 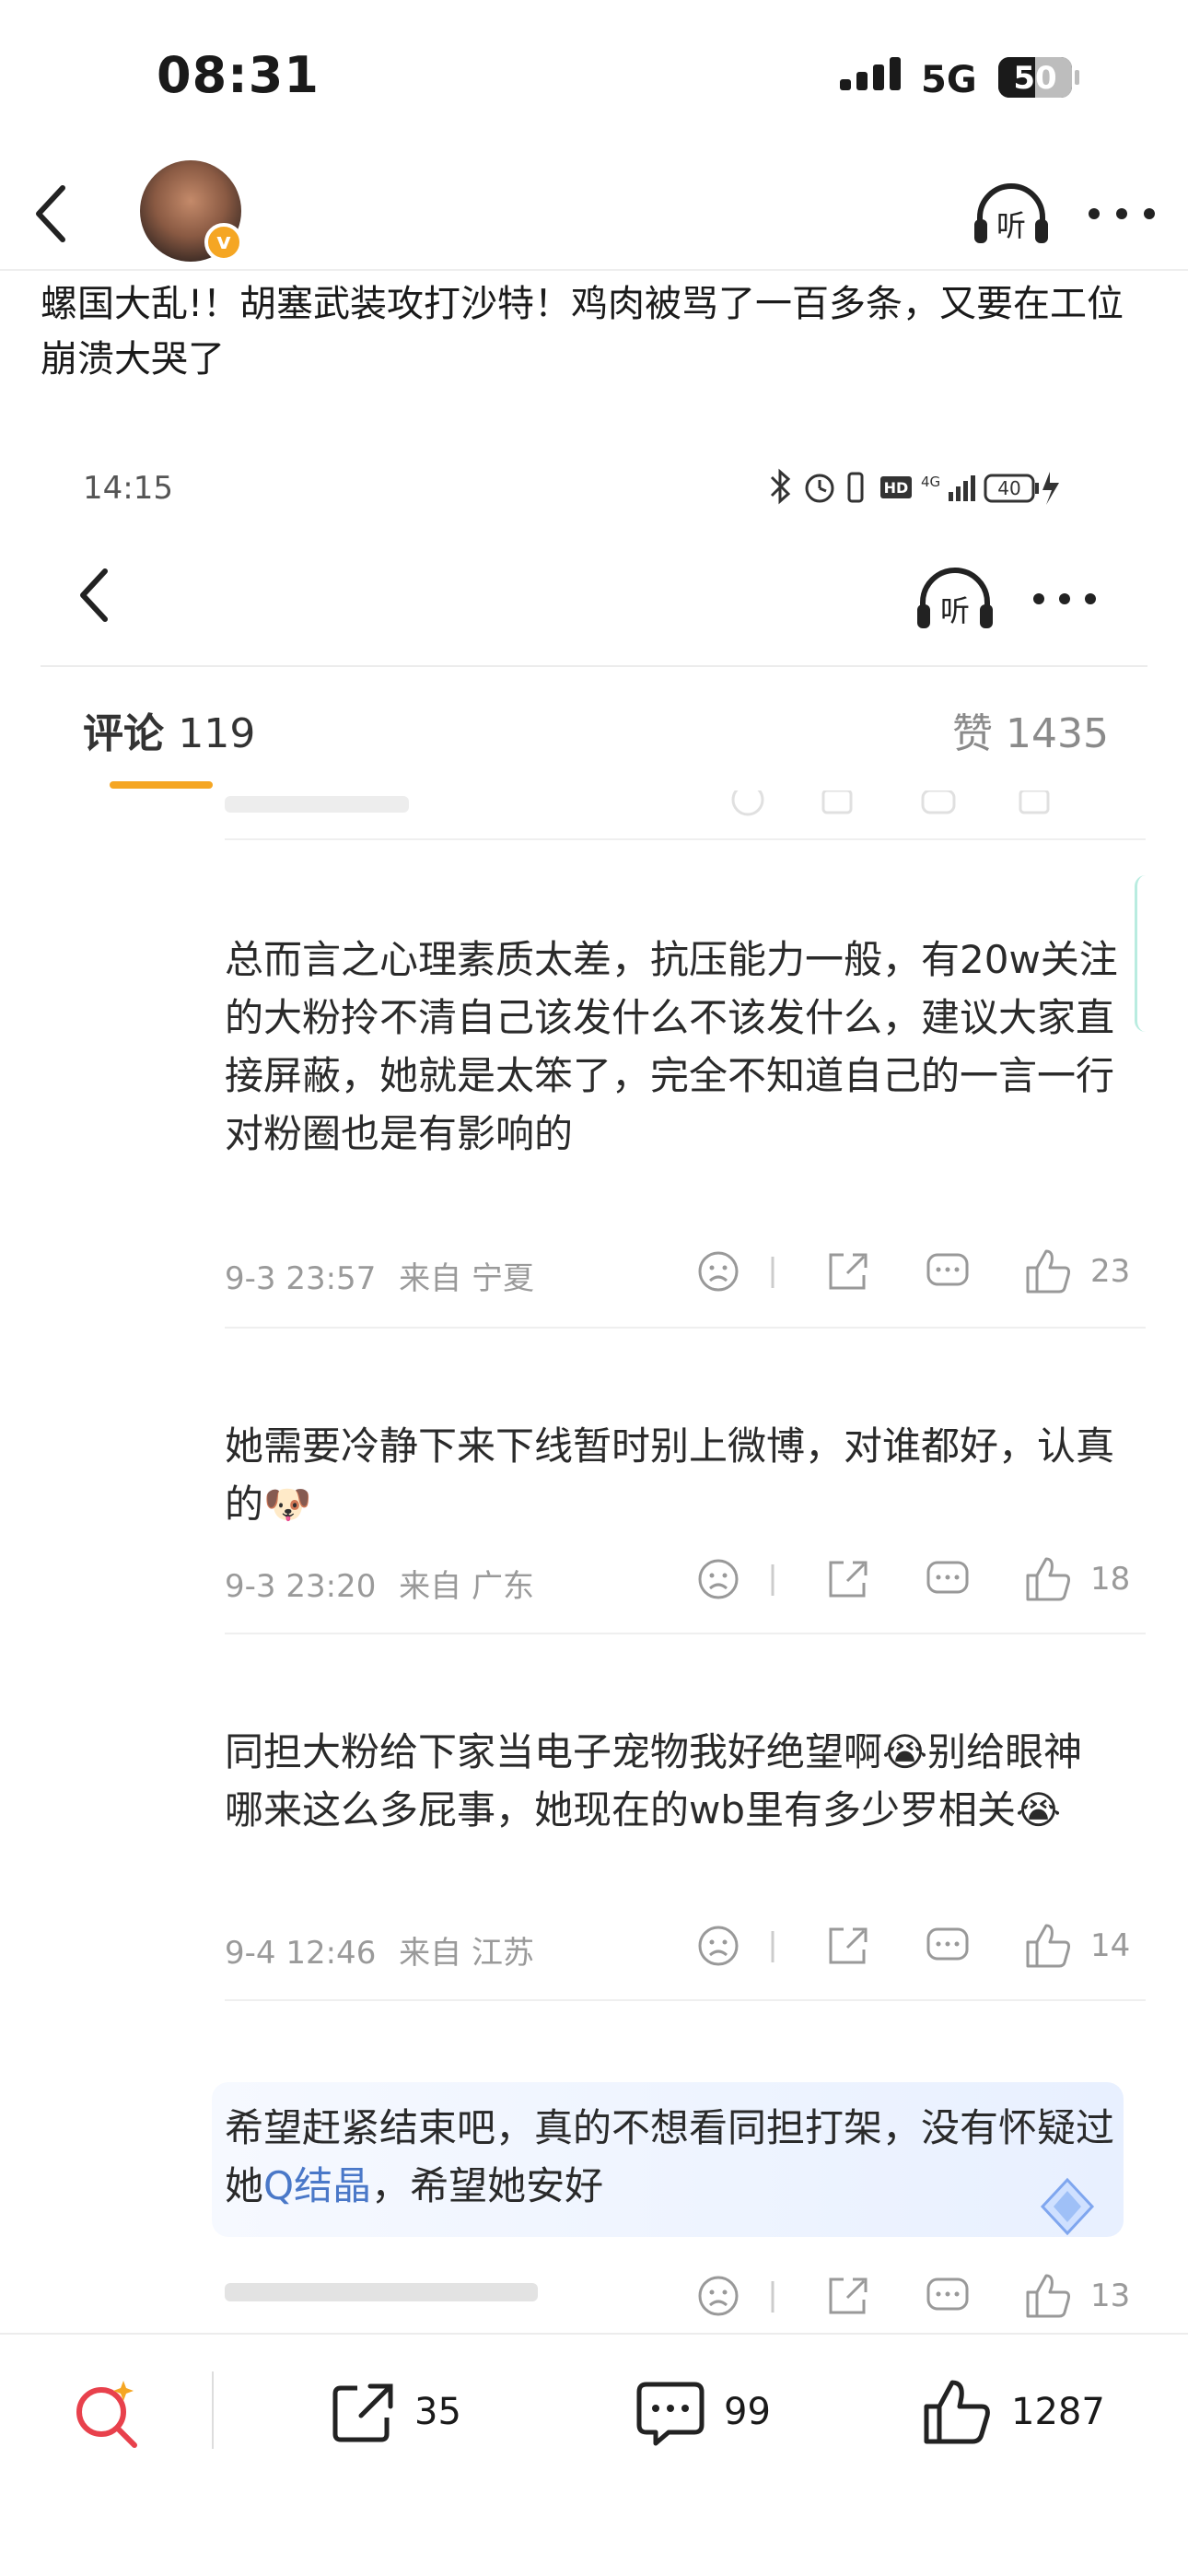 What do you see at coordinates (1121, 214) in the screenshot?
I see `more-options-icon` at bounding box center [1121, 214].